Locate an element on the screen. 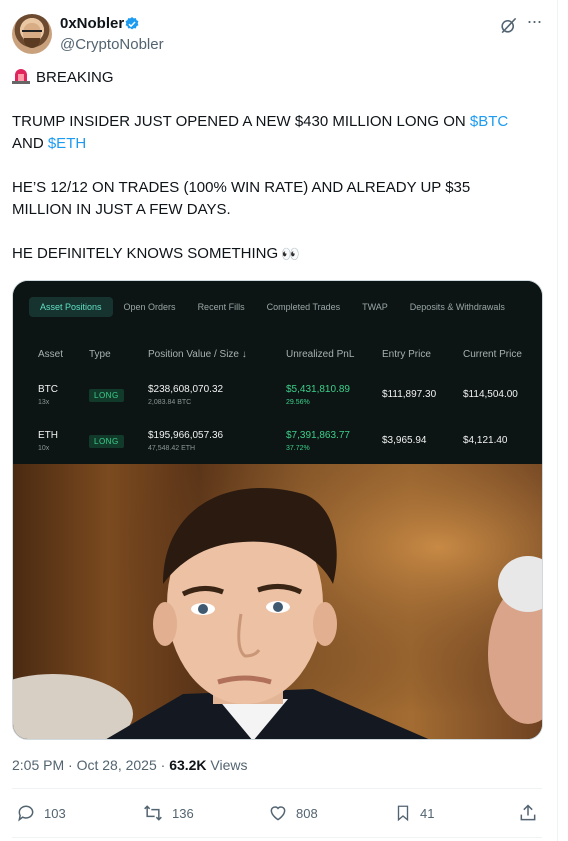 This screenshot has width=568, height=841. header-current: Current Price is located at coordinates (492, 354).